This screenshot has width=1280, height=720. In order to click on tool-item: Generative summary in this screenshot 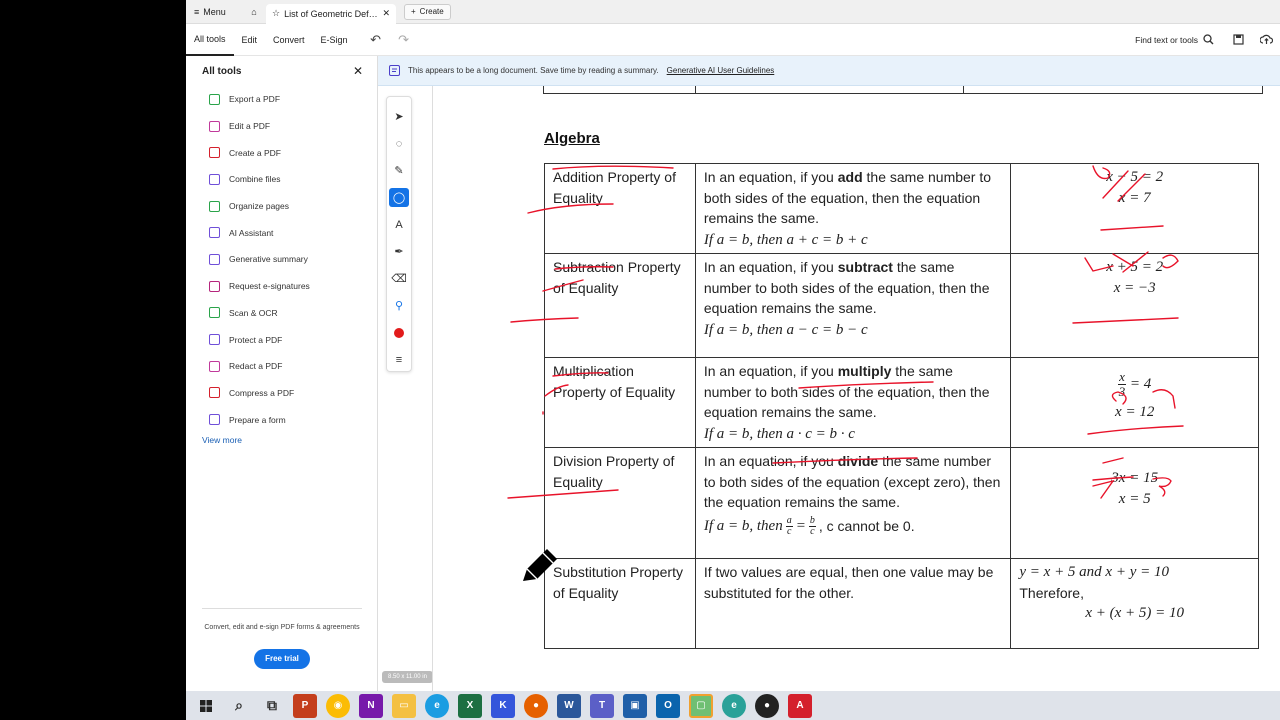, I will do `click(281, 259)`.